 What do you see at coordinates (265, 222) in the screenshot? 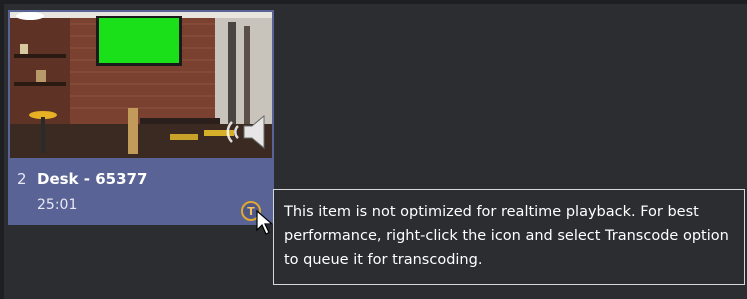
I see `mouse-pointer-icon` at bounding box center [265, 222].